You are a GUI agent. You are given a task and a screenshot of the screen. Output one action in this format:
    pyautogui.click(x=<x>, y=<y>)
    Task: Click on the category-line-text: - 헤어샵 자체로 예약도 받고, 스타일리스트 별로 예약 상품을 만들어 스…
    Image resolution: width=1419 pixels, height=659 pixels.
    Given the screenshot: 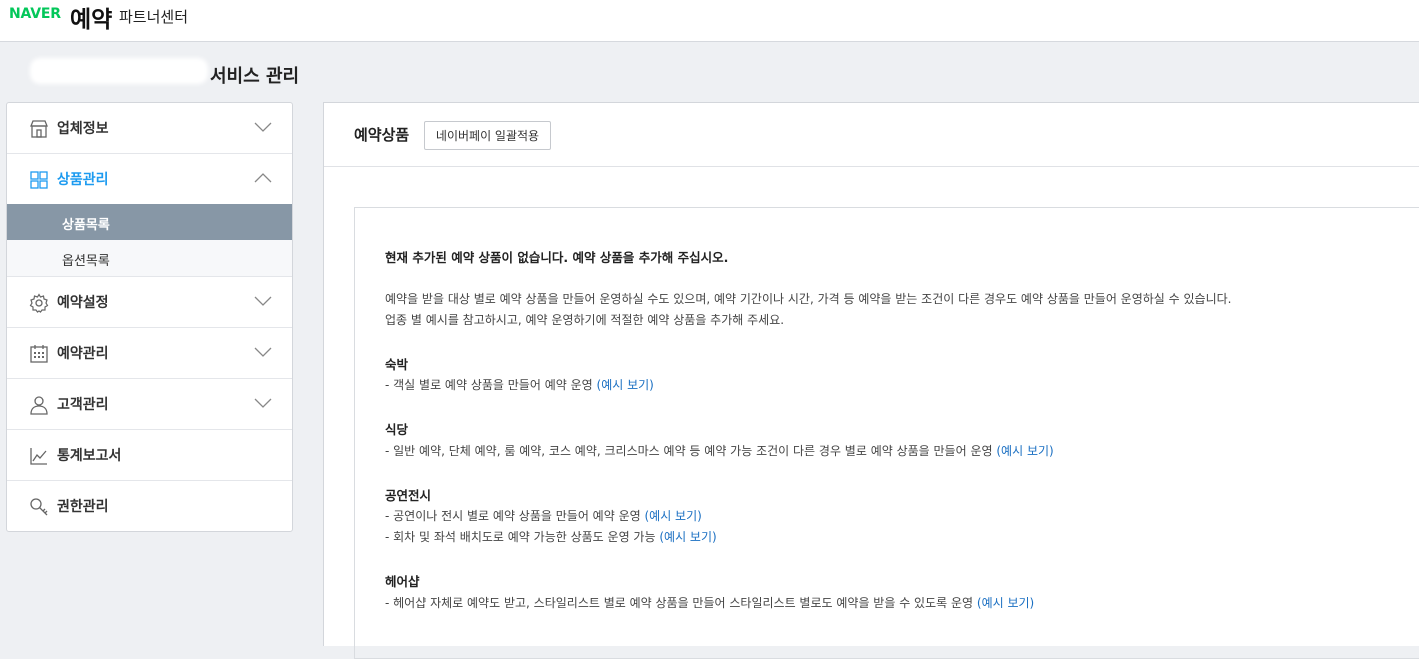 What is the action you would take?
    pyautogui.click(x=679, y=603)
    